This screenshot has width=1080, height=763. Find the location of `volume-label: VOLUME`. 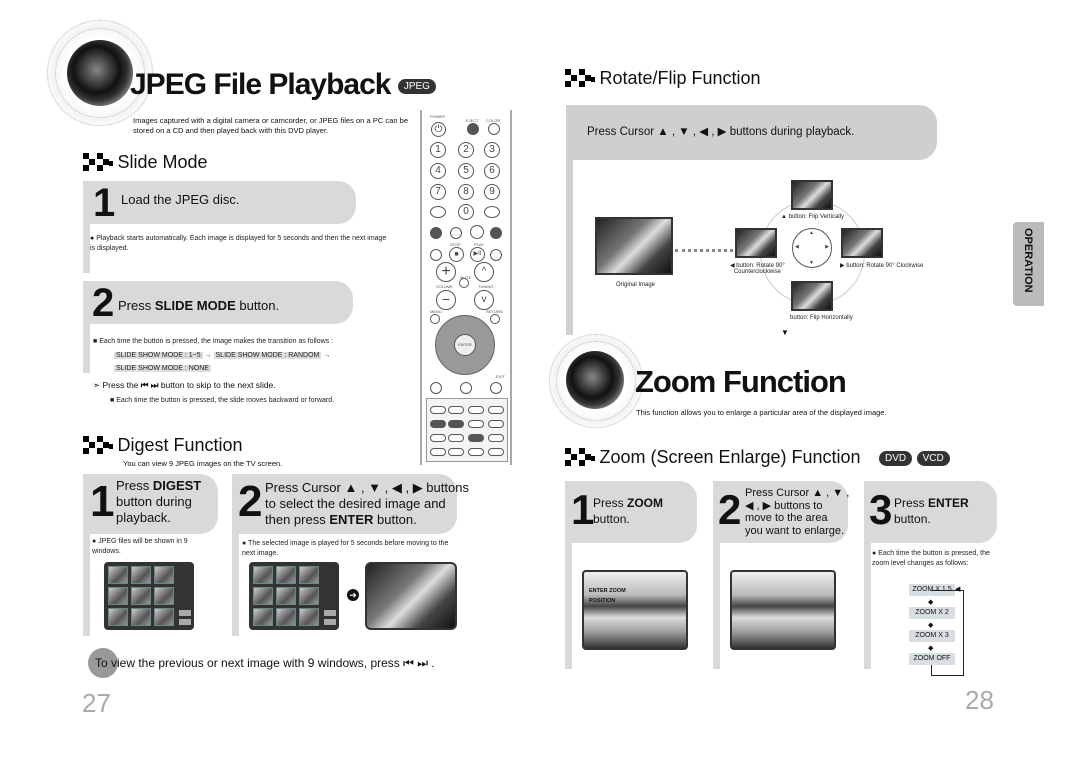

volume-label: VOLUME is located at coordinates (444, 286).